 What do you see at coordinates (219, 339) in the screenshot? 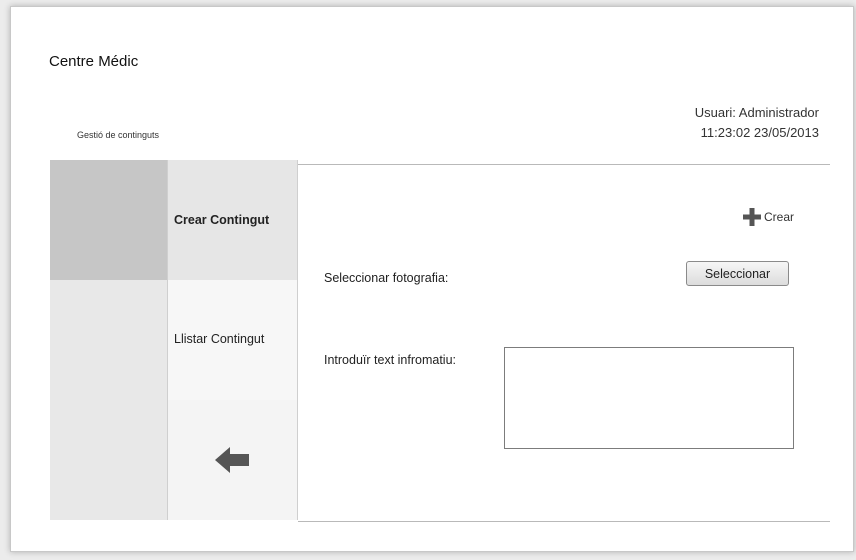
I see `sidebar-item-label: Llistar Contingut` at bounding box center [219, 339].